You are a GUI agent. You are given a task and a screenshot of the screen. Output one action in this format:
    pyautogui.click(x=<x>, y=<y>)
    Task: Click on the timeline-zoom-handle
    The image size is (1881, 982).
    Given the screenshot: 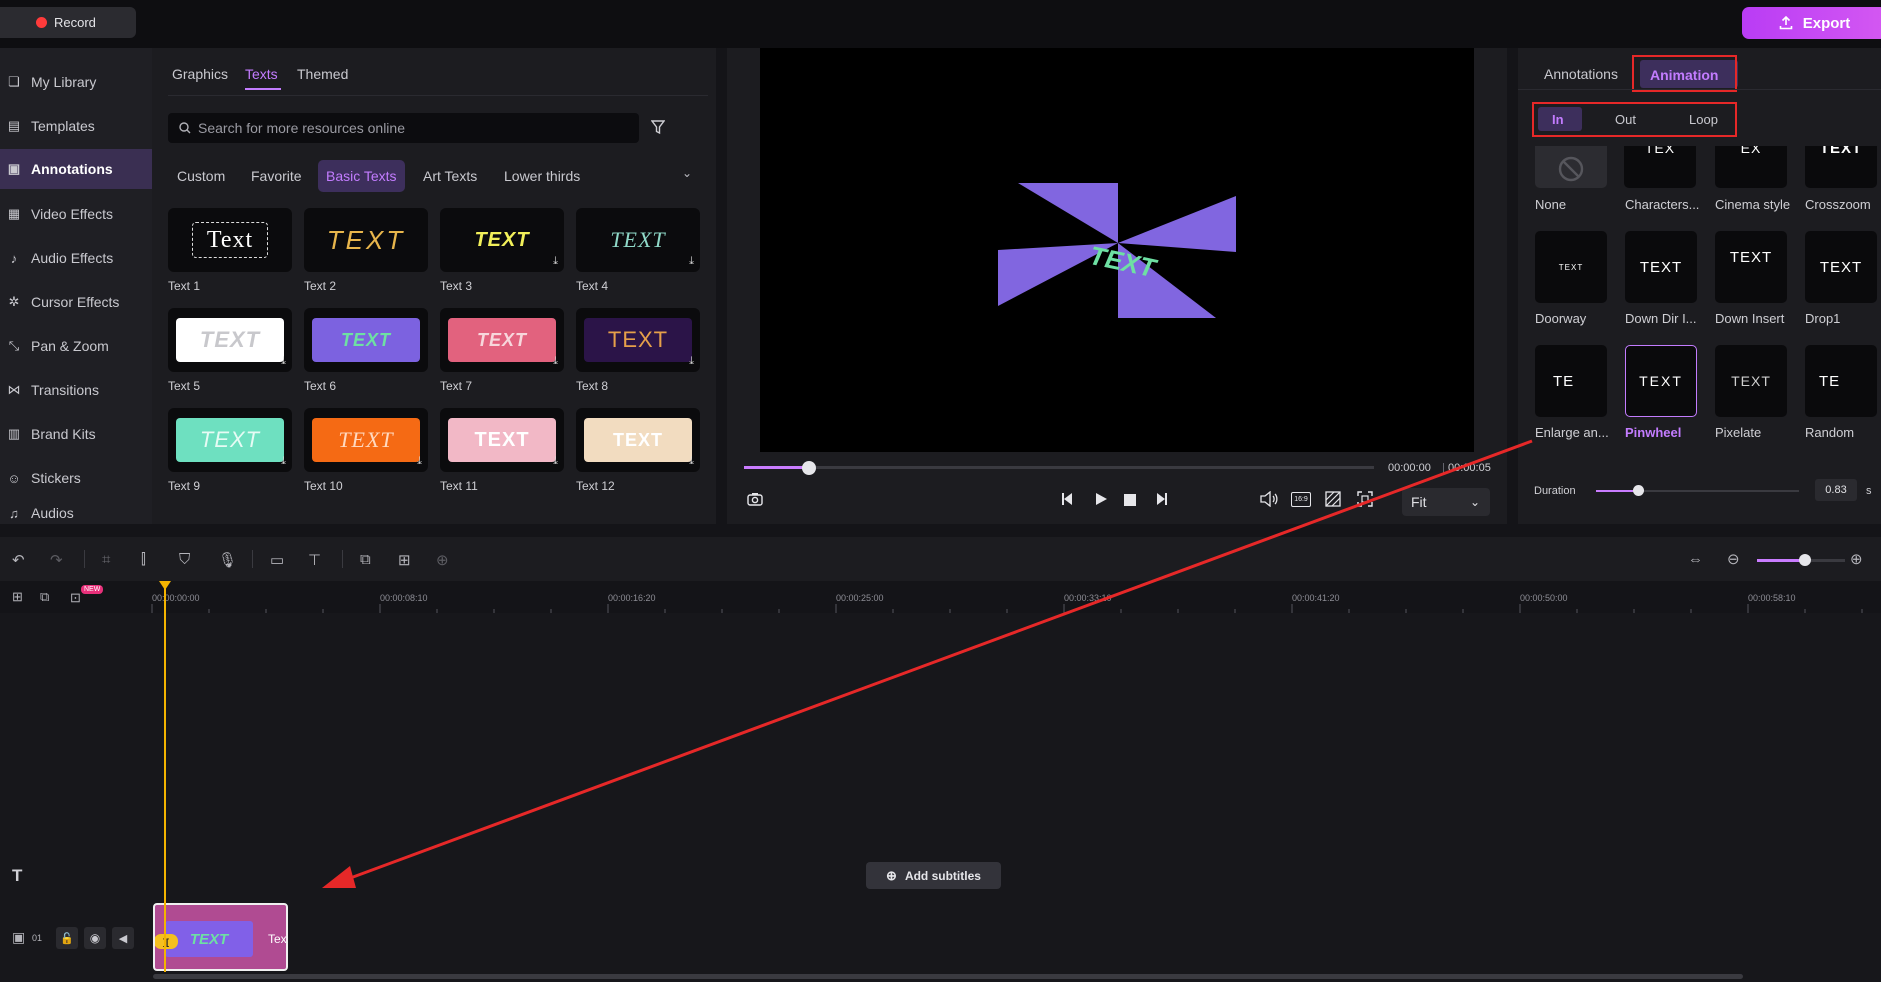 What is the action you would take?
    pyautogui.click(x=1805, y=560)
    